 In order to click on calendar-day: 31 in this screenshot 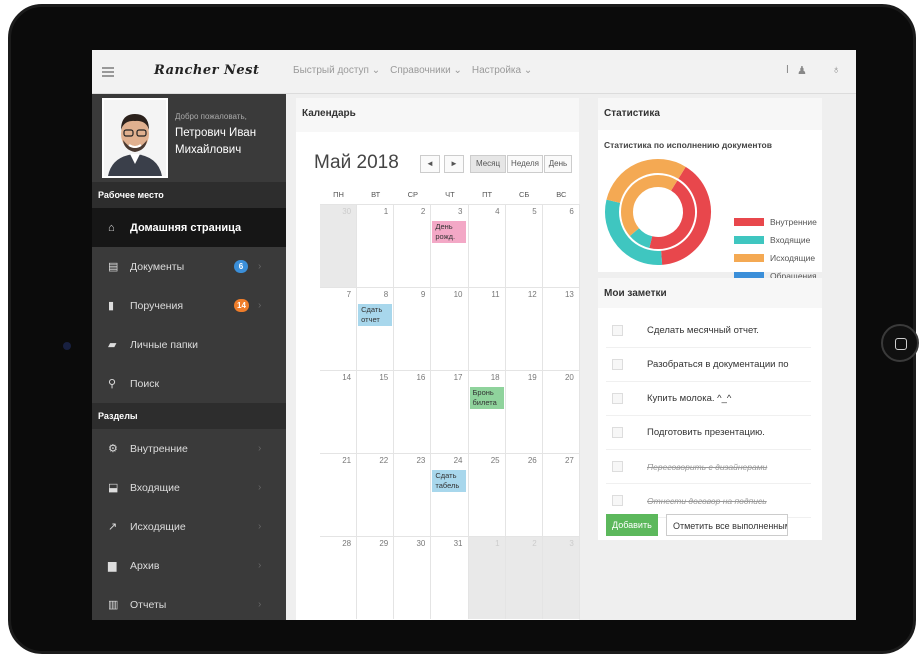, I will do `click(450, 578)`.